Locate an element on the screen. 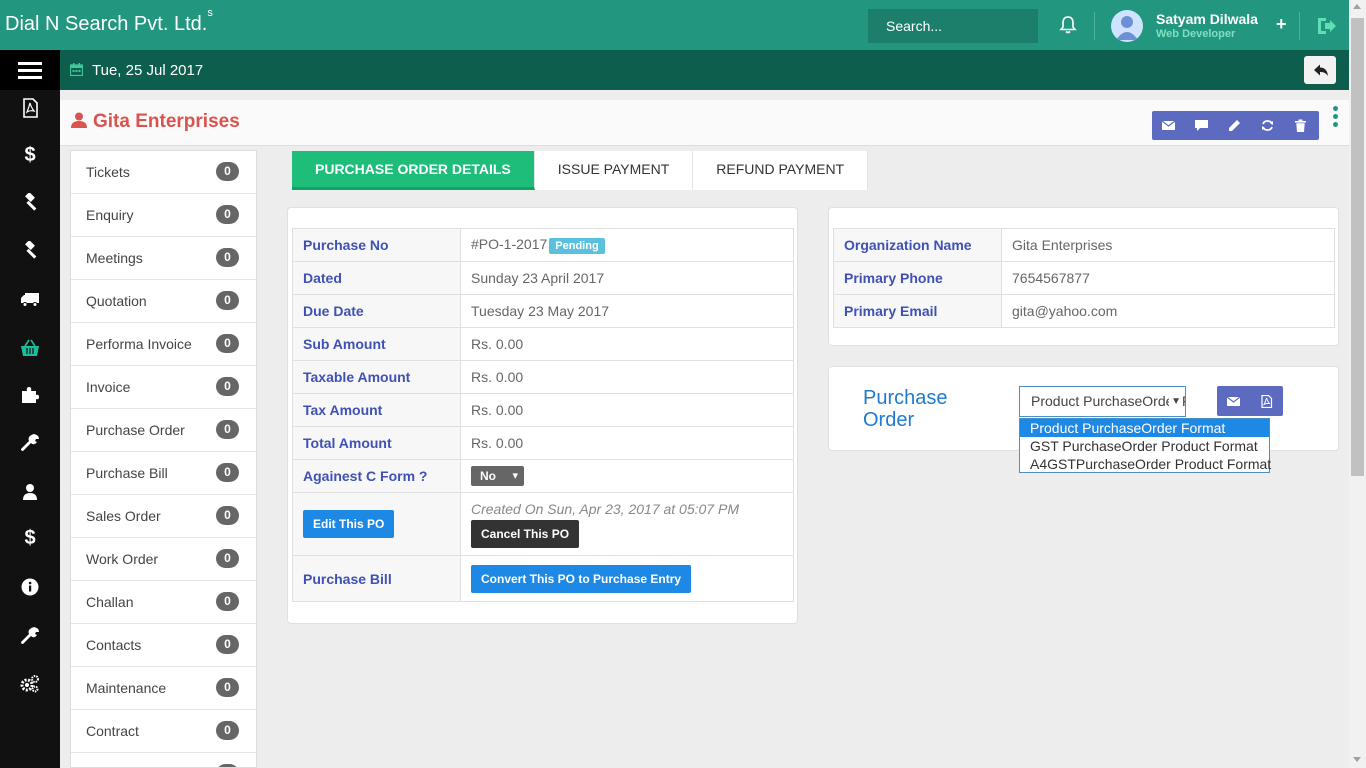 This screenshot has height=768, width=1366. list-item-performa-invoice: Performa Invoice 0 is located at coordinates (163, 344).